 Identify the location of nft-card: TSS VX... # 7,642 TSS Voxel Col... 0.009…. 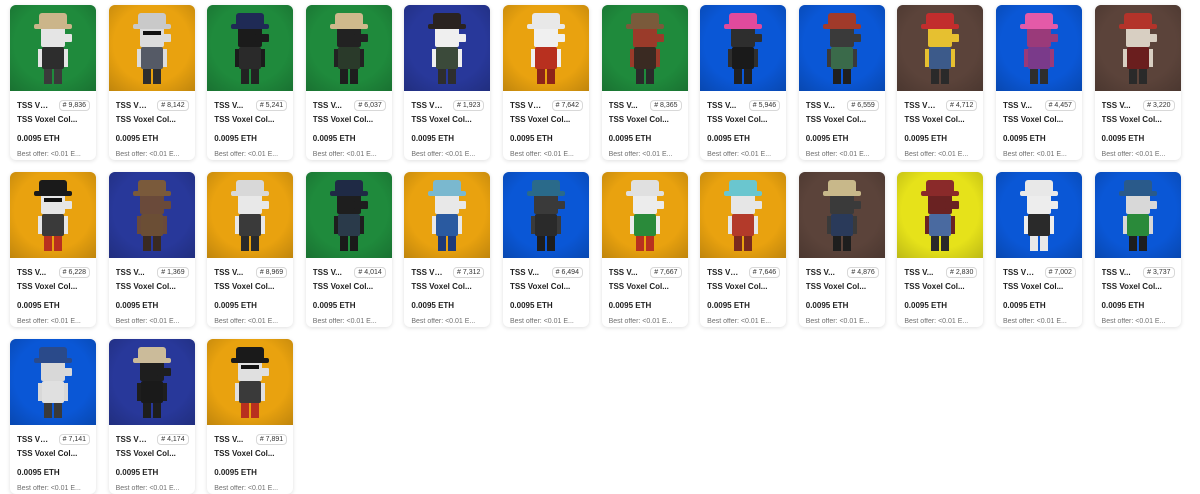
(545, 82).